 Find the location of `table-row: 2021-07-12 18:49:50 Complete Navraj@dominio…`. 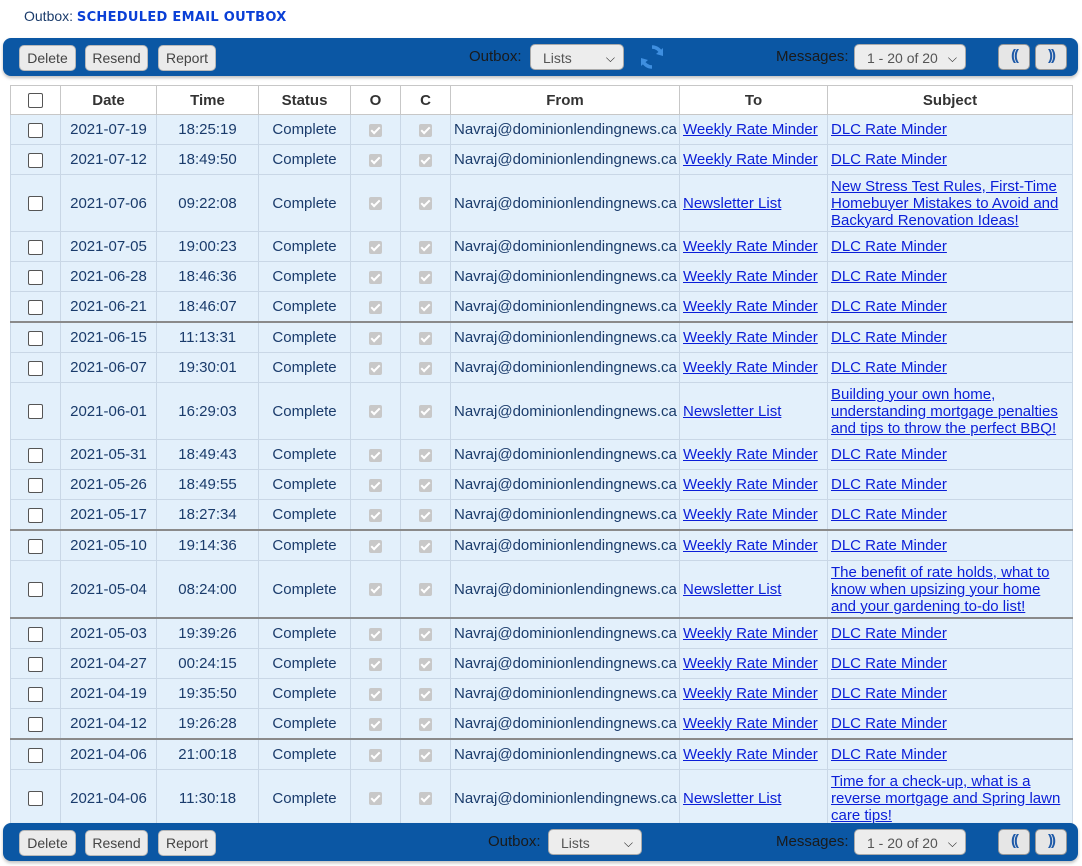

table-row: 2021-07-12 18:49:50 Complete Navraj@dominio… is located at coordinates (541, 159).